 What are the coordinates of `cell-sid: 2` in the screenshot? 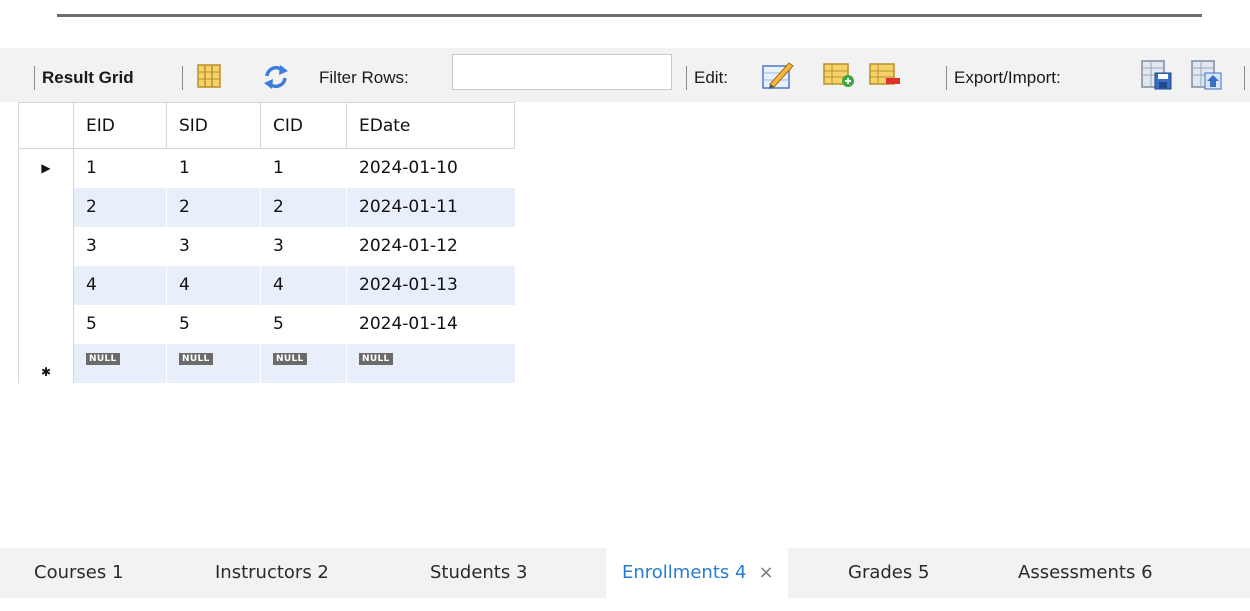 It's located at (213, 207).